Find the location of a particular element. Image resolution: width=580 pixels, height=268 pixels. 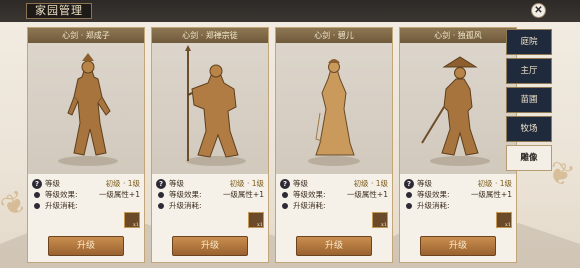

tab-statue: 雕像 is located at coordinates (529, 158).